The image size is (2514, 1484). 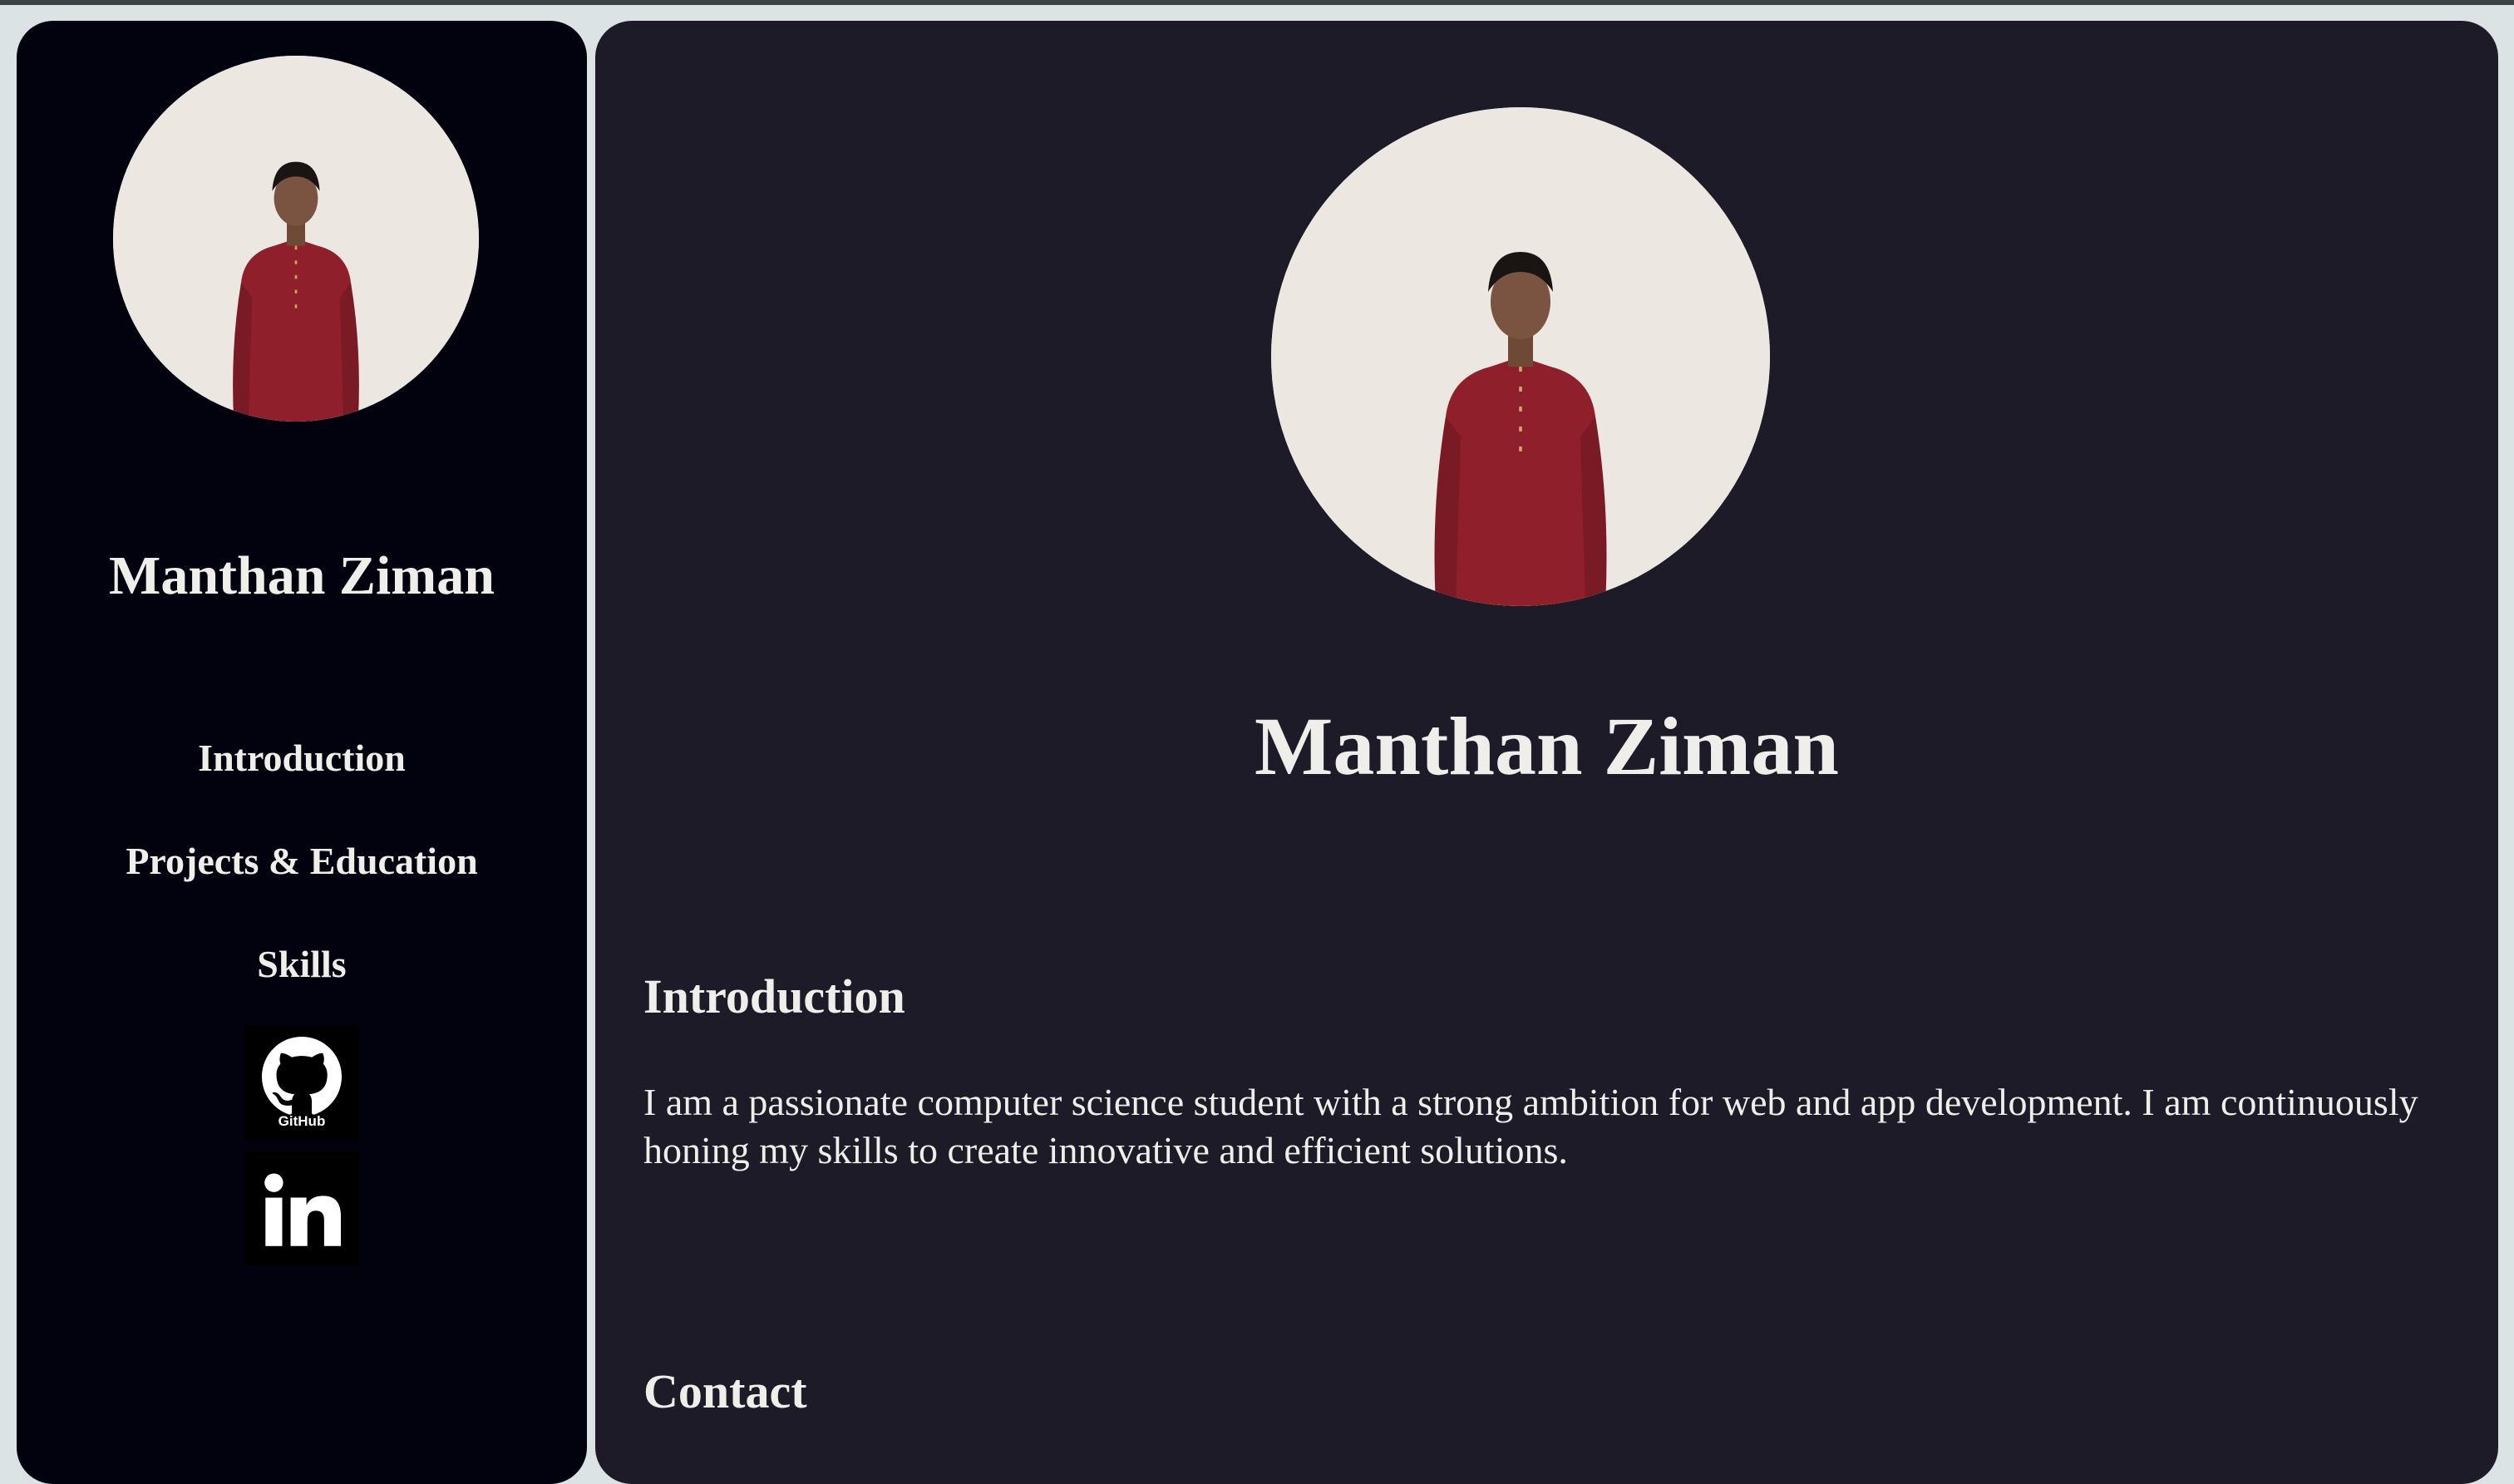 I want to click on nav-link-projects-education: Projects & Education, so click(x=302, y=887).